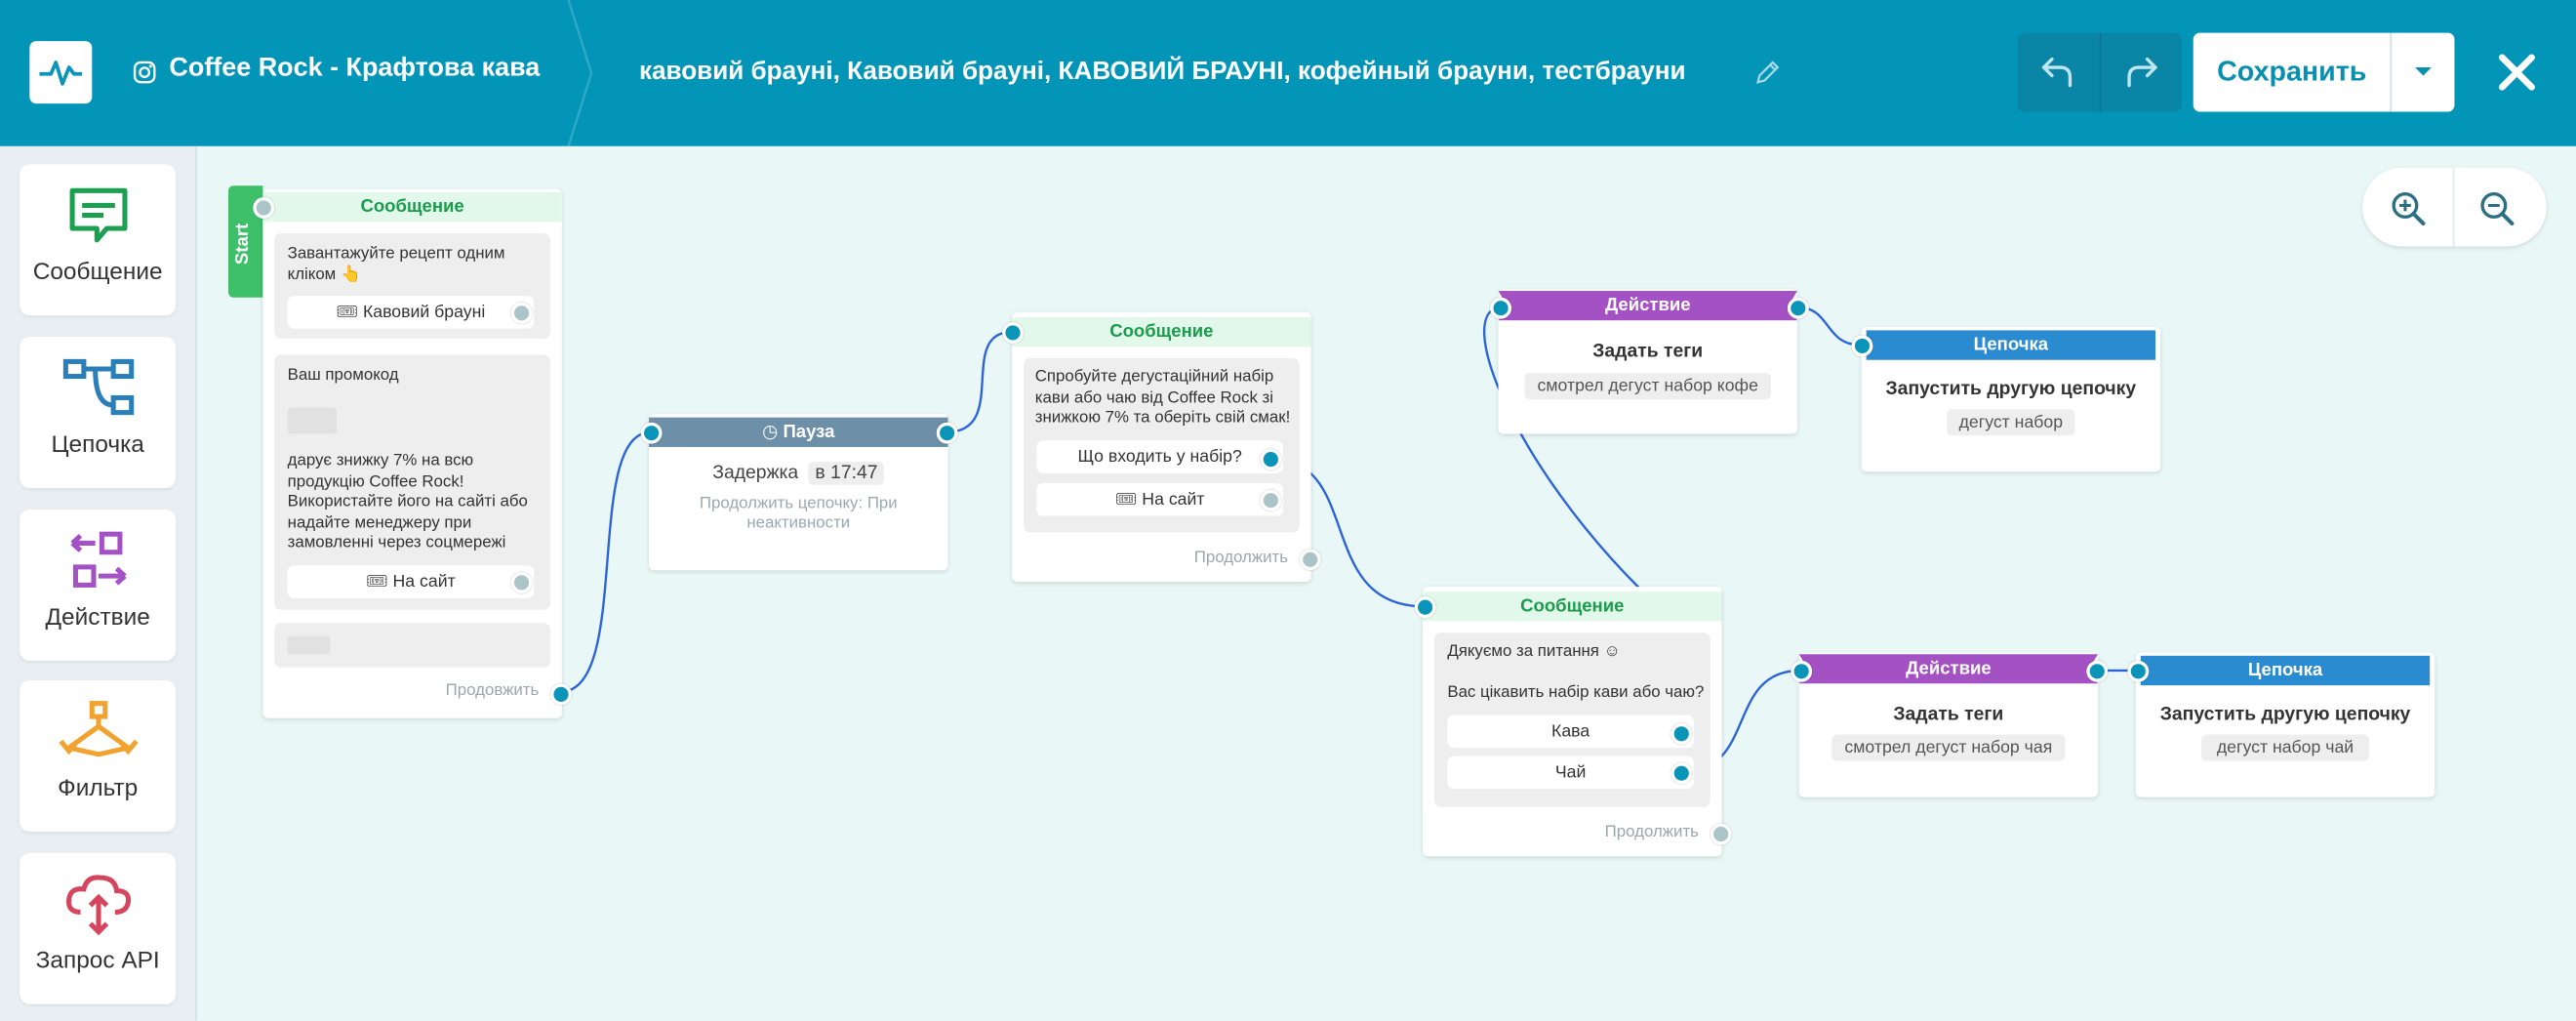  What do you see at coordinates (412, 645) in the screenshot?
I see `message-block` at bounding box center [412, 645].